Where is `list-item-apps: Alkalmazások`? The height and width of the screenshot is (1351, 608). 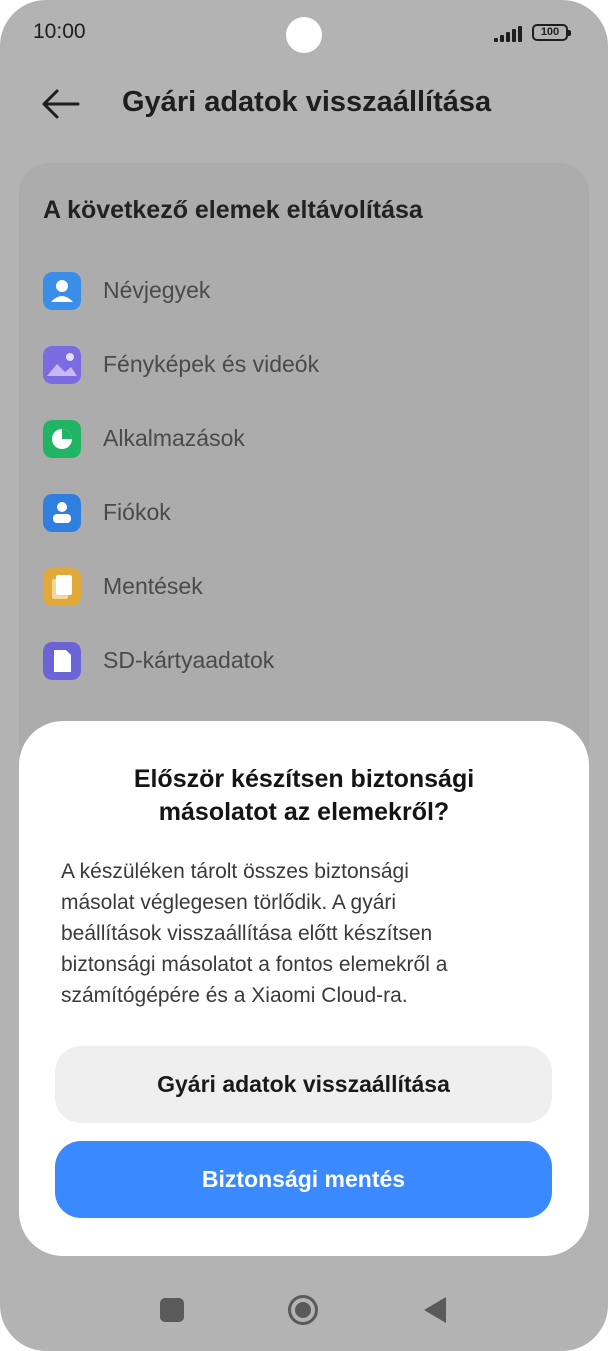
list-item-apps: Alkalmazások is located at coordinates (273, 440).